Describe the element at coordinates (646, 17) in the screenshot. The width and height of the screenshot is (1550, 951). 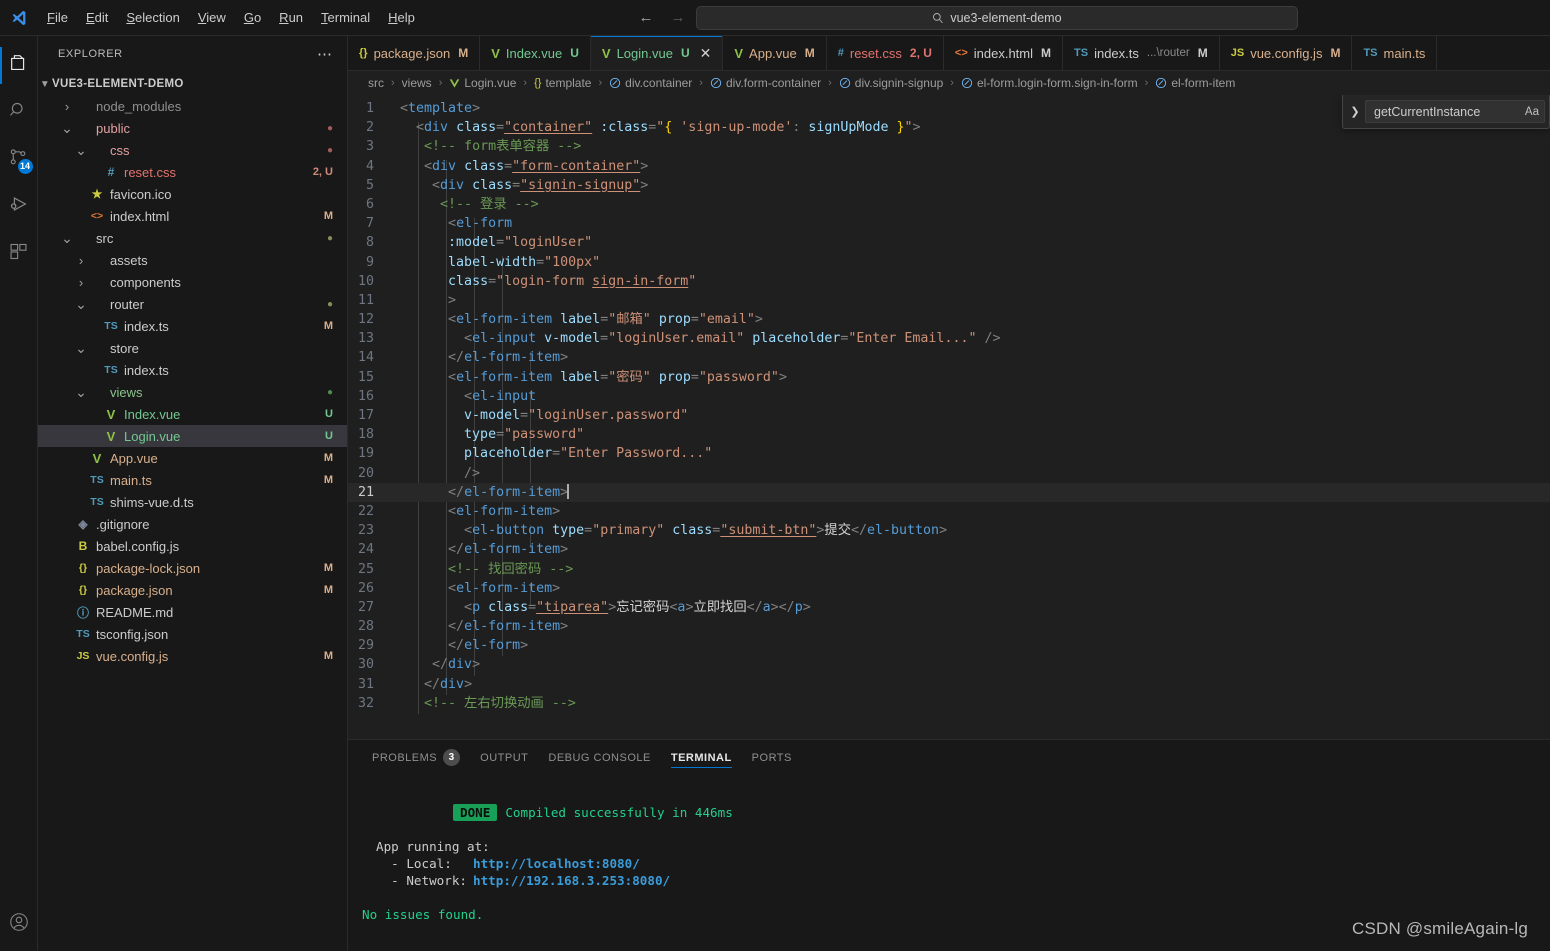
I see `arrow-left-icon: ←` at that location.